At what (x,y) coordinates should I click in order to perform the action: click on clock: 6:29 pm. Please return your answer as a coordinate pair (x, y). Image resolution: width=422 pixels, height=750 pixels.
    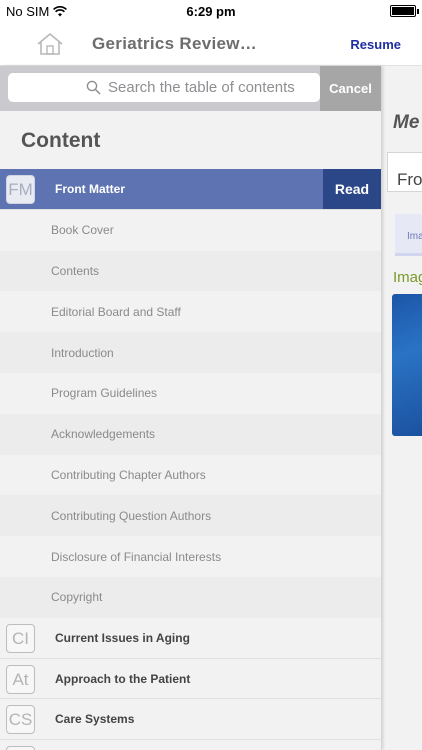
    Looking at the image, I should click on (211, 11).